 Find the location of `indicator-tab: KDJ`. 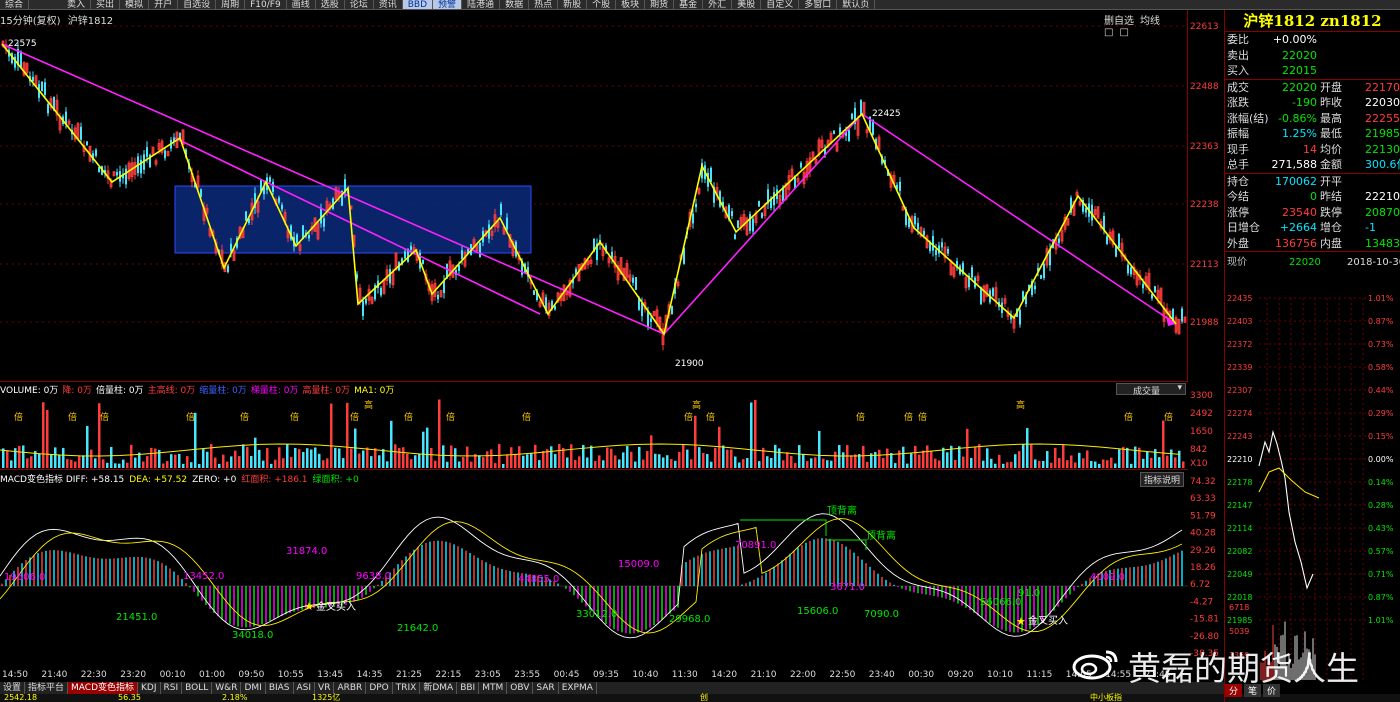

indicator-tab: KDJ is located at coordinates (149, 688).